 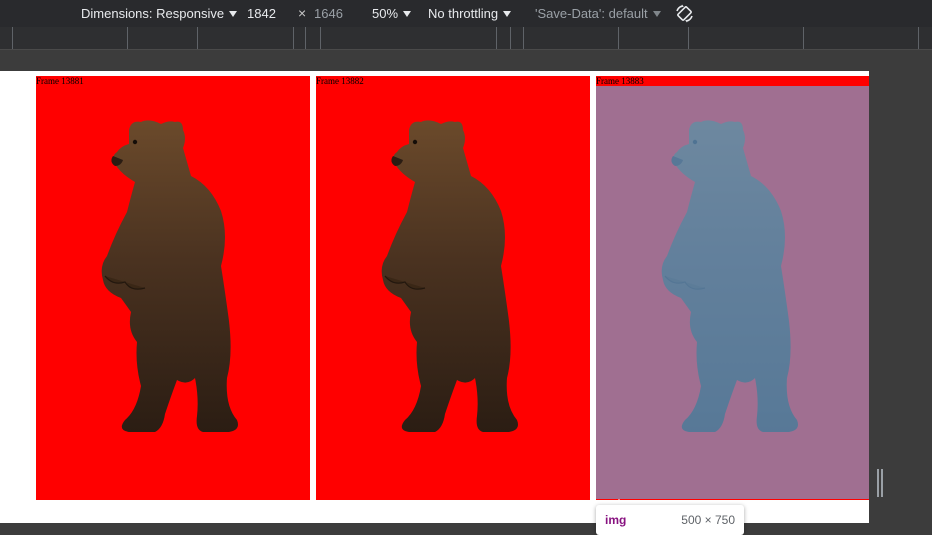 What do you see at coordinates (466, 38) in the screenshot?
I see `media-query-ruler` at bounding box center [466, 38].